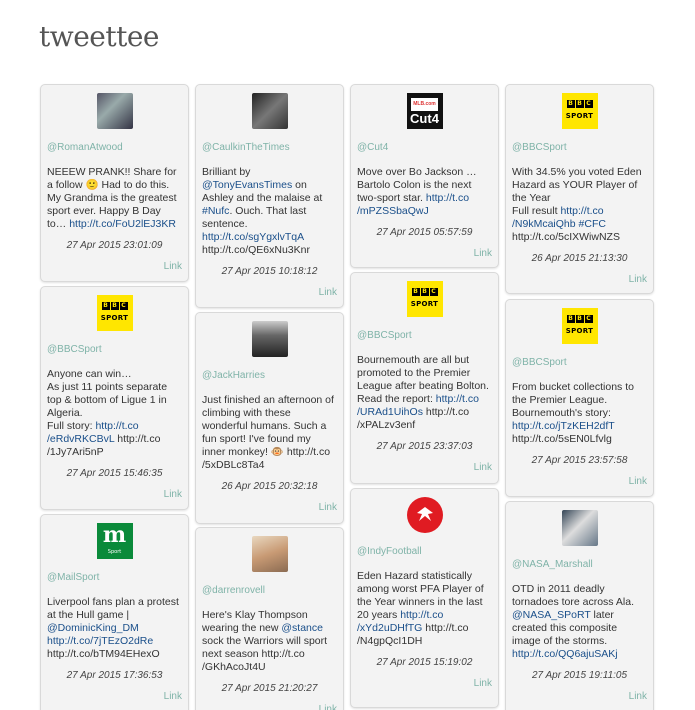 This screenshot has height=710, width=695. What do you see at coordinates (302, 628) in the screenshot?
I see `tweet-inline-link: @stance` at bounding box center [302, 628].